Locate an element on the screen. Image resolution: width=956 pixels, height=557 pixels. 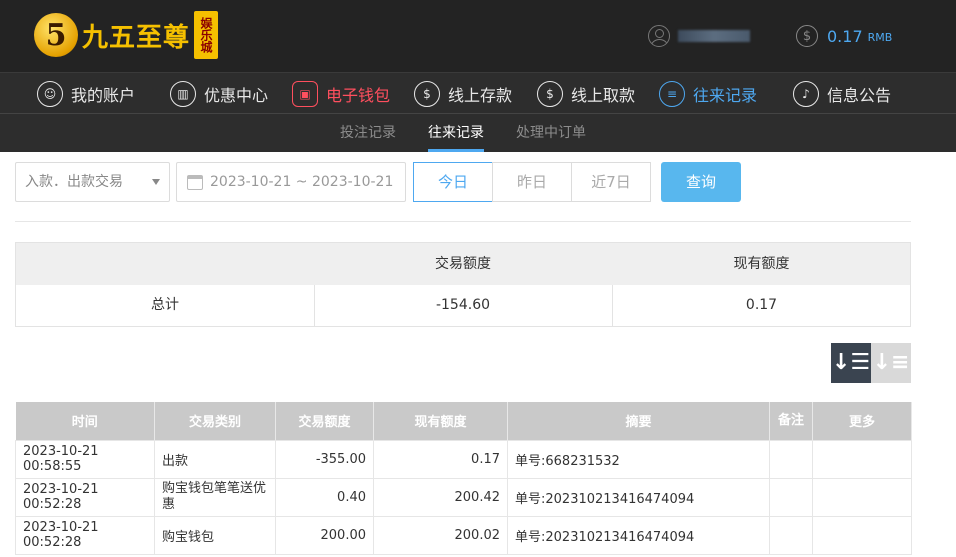
cell-time: 2023-10-21 00:58:55 is located at coordinates (85, 459).